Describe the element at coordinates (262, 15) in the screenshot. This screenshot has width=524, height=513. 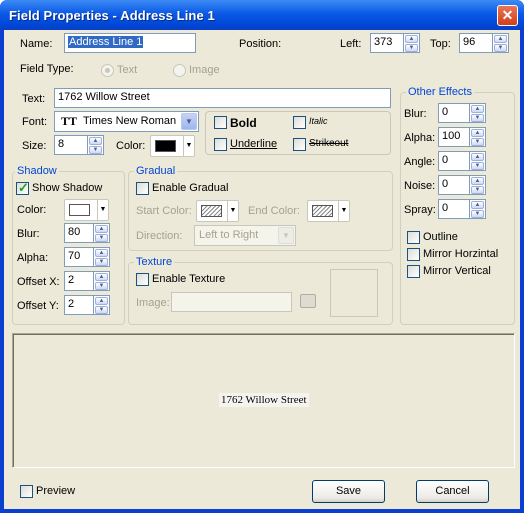
I see `title-bar: Field Properties - Address Line 1 ✕` at that location.